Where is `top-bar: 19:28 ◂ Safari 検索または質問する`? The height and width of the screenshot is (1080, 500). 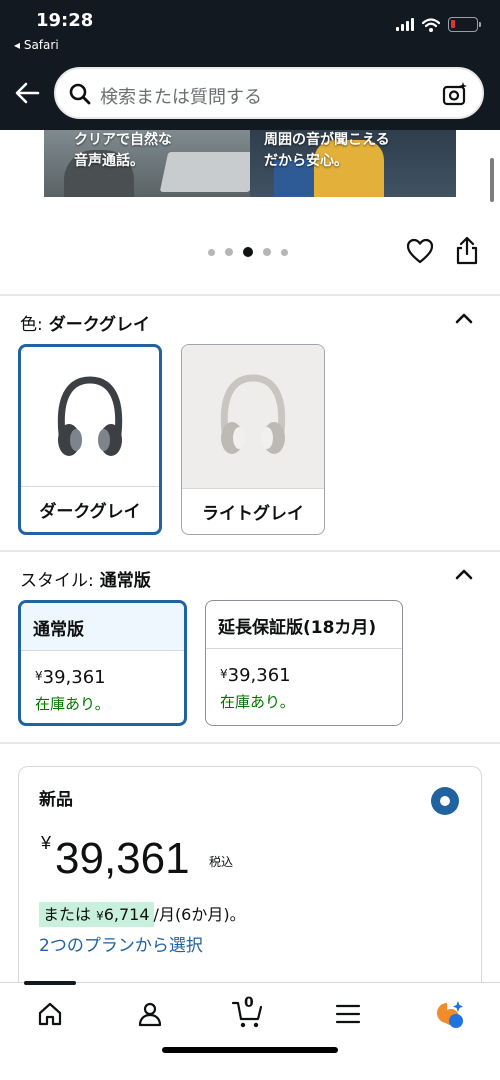 top-bar: 19:28 ◂ Safari 検索または質問する is located at coordinates (250, 65).